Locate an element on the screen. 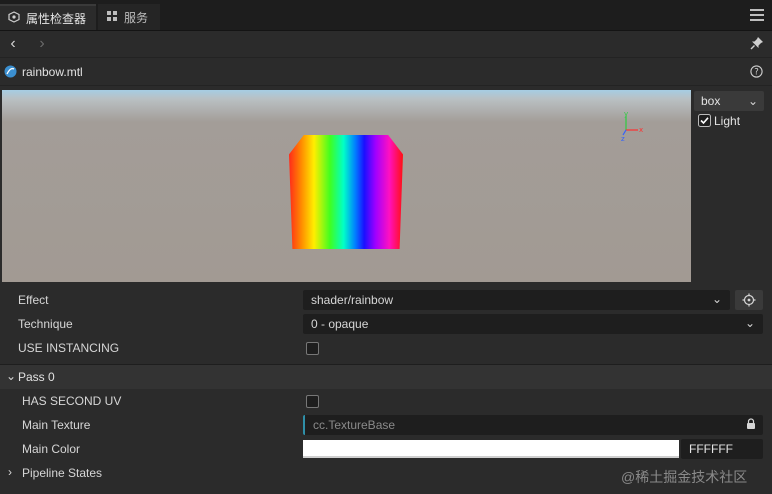 This screenshot has width=772, height=494. effect-select: shader/rainbow ⌄ is located at coordinates (516, 300).